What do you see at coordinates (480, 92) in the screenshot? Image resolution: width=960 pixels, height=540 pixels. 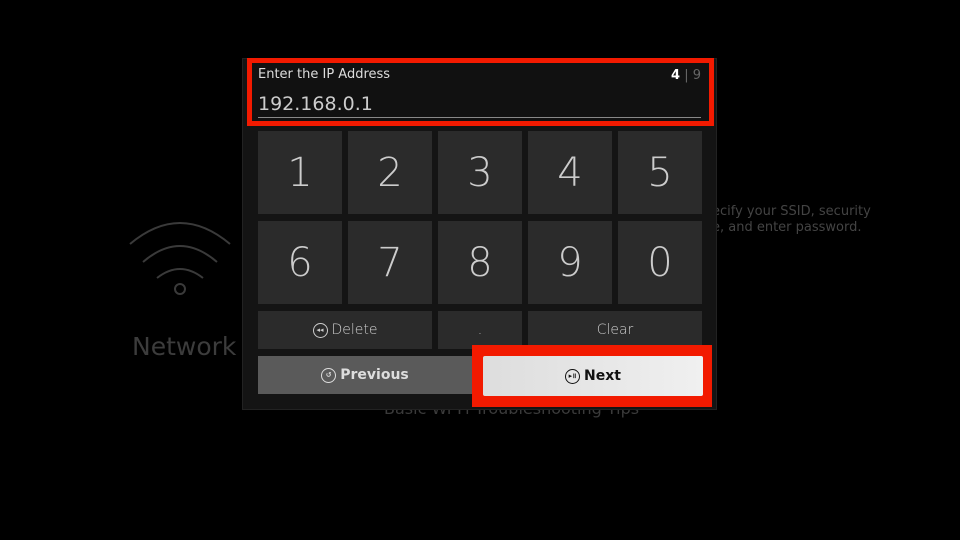 I see `ip-address-field: Enter the IP Address 4 | 9 192.168.0.1` at bounding box center [480, 92].